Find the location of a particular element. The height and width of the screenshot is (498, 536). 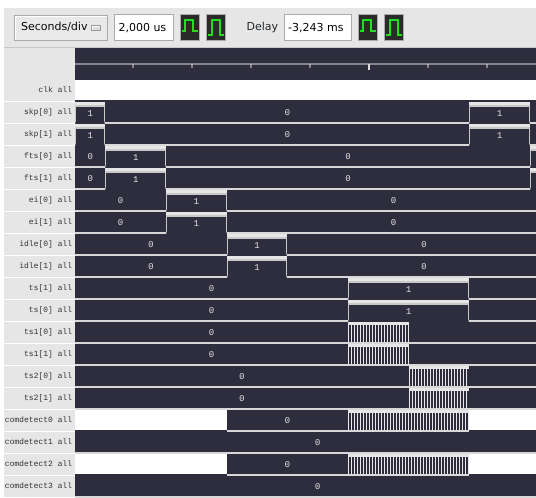

delay-field: -3,243 ms is located at coordinates (318, 27).